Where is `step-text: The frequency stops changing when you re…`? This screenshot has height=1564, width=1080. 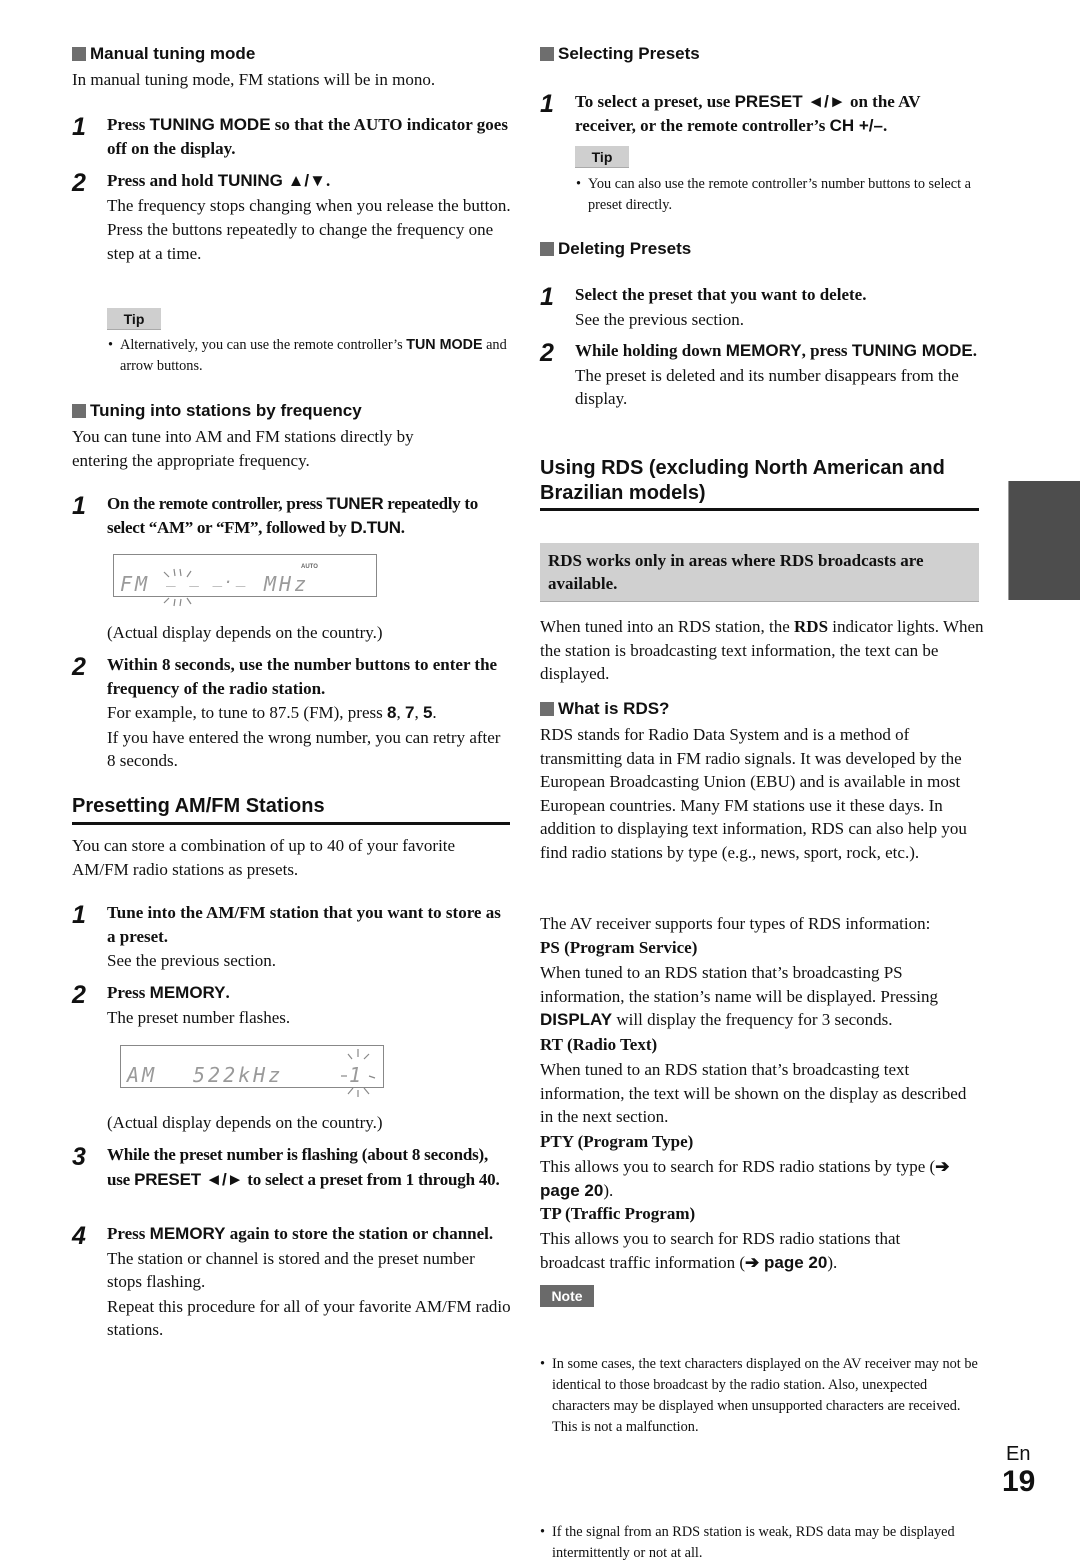 step-text: The frequency stops changing when you re… is located at coordinates (309, 205).